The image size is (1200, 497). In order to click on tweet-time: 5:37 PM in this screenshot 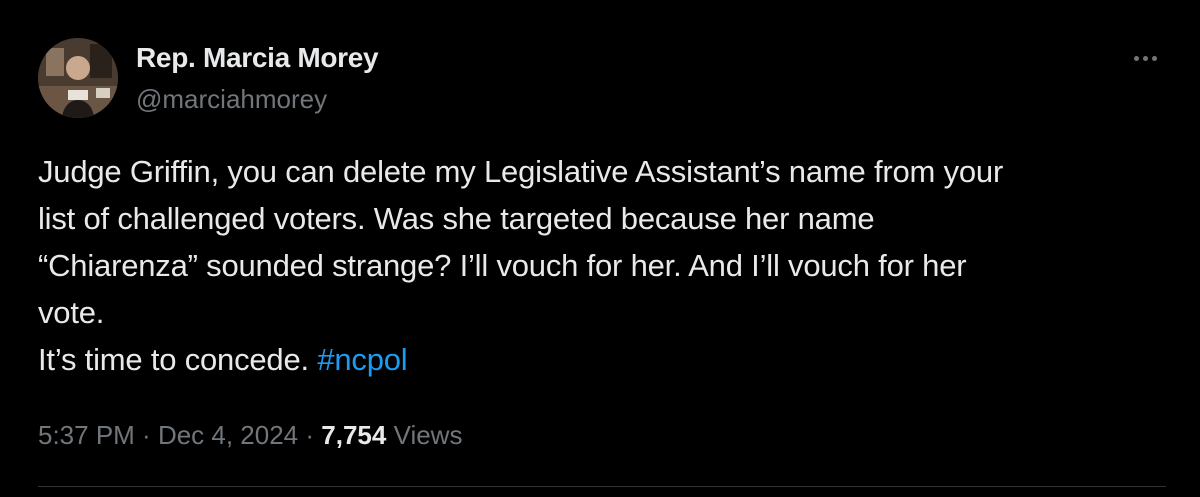, I will do `click(86, 435)`.